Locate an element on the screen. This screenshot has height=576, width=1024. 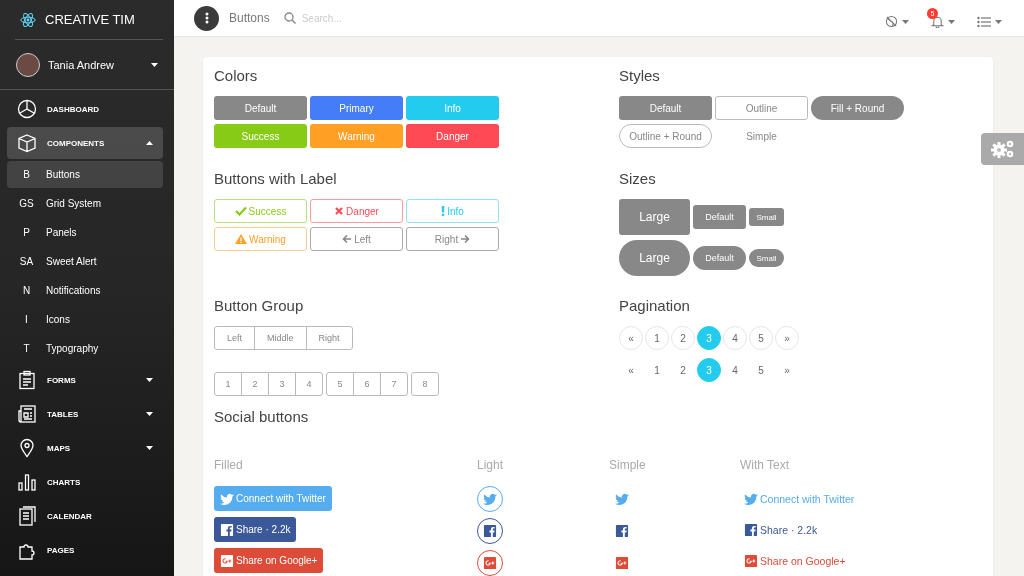
caret-icon is located at coordinates (154, 64).